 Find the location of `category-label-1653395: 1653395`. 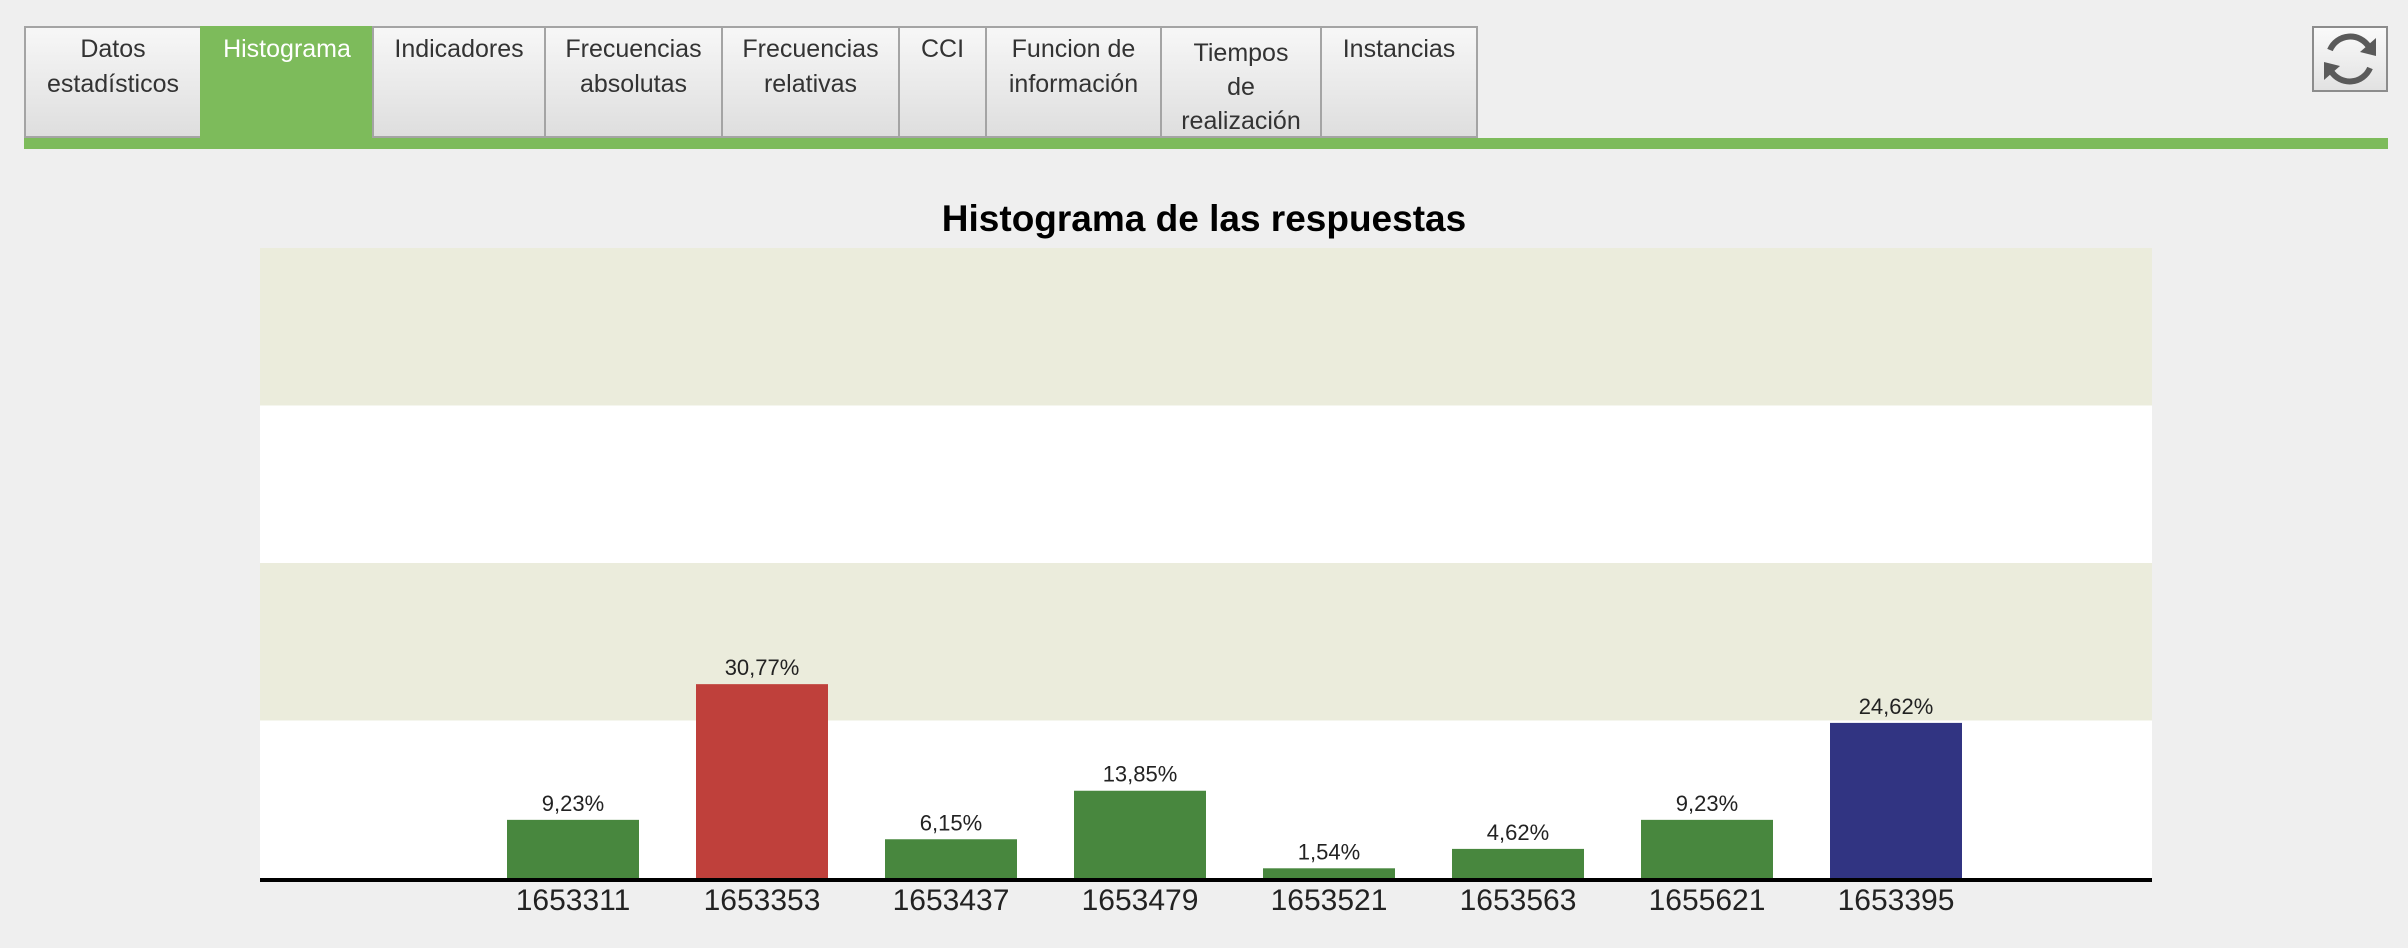

category-label-1653395: 1653395 is located at coordinates (1896, 900).